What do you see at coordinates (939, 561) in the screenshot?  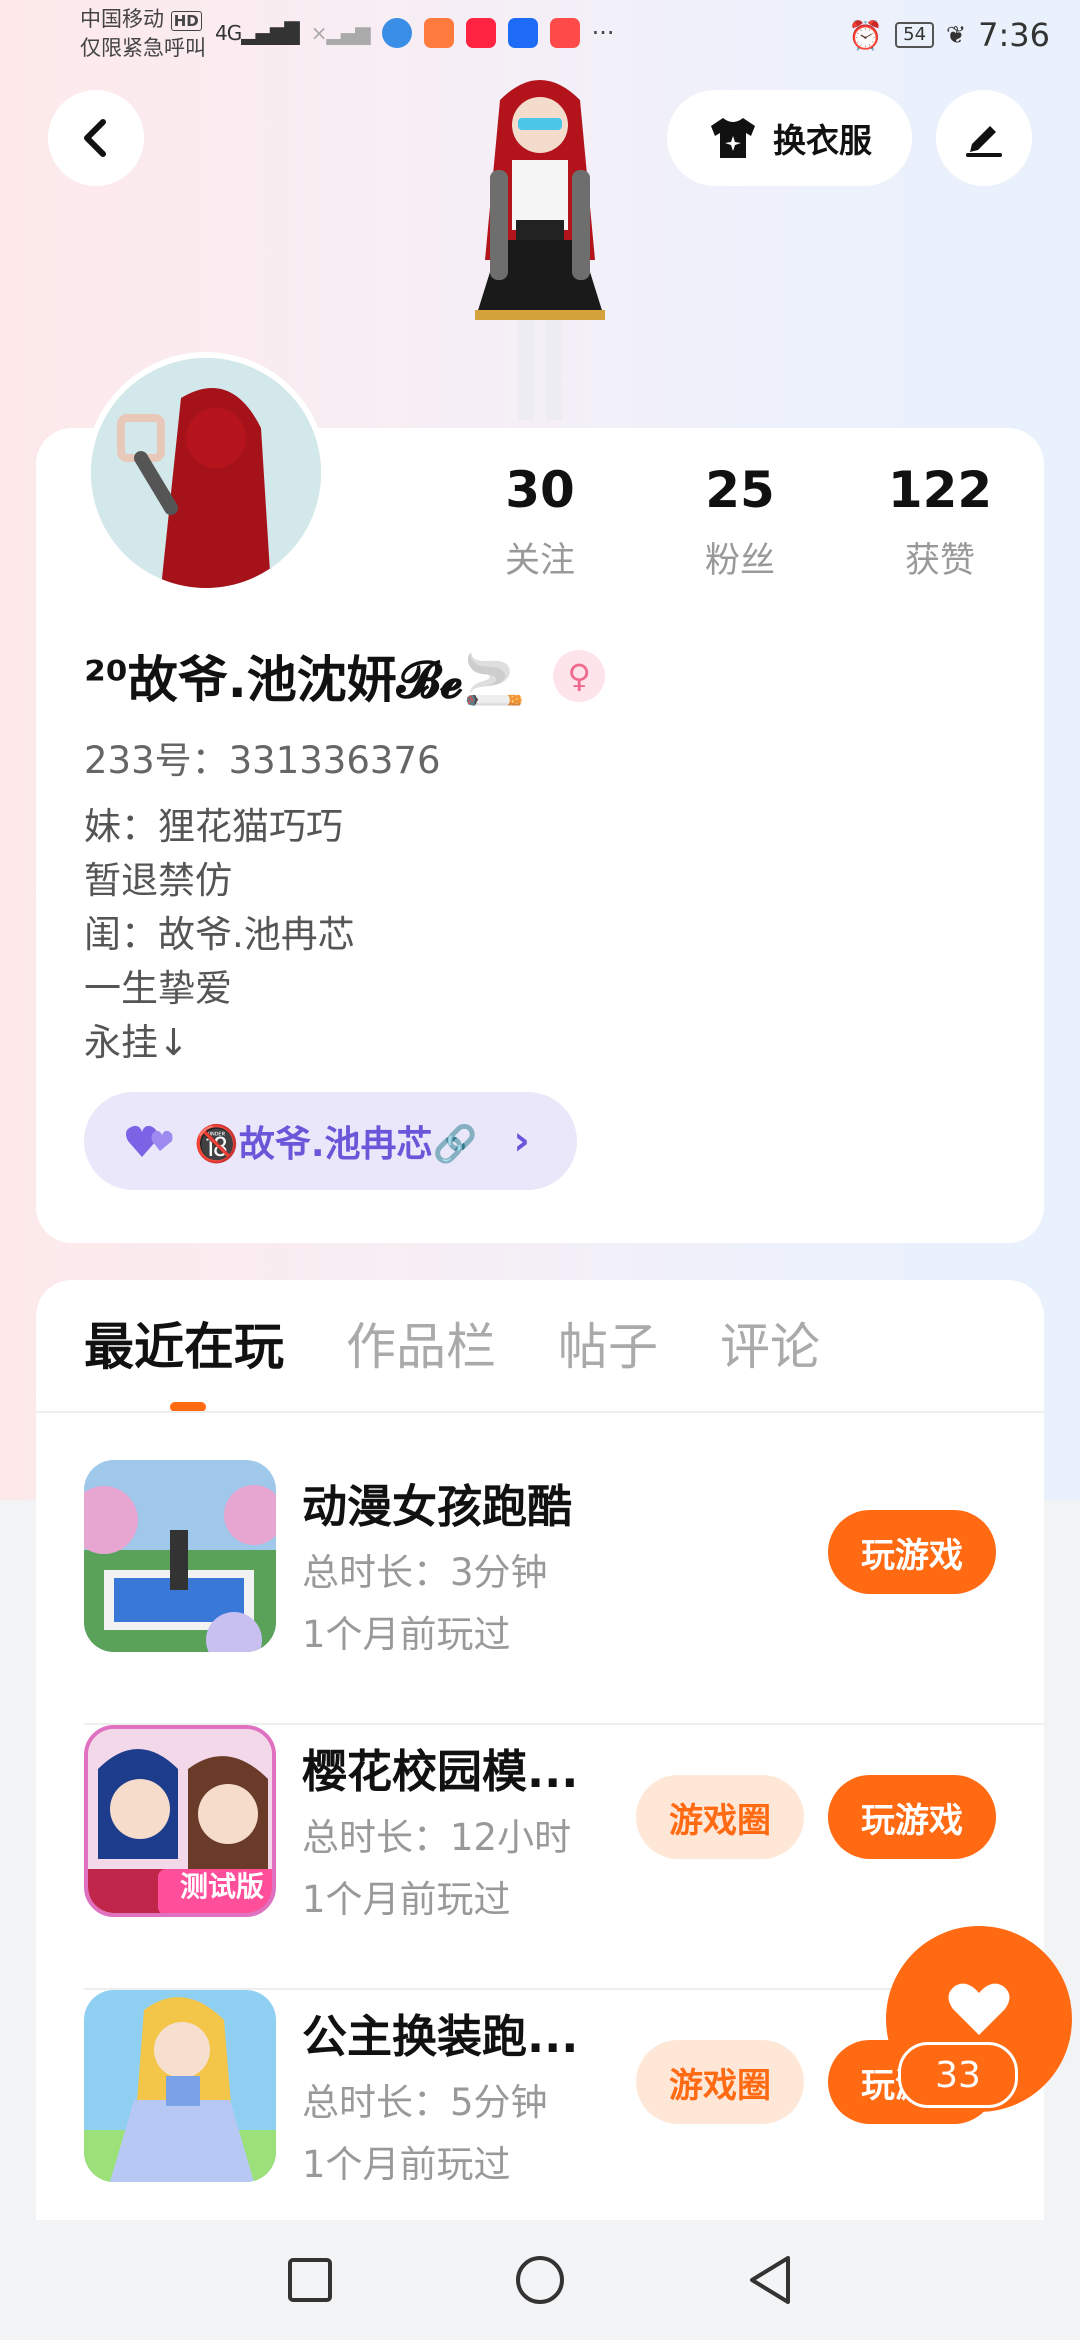 I see `stat-label: 获赞` at bounding box center [939, 561].